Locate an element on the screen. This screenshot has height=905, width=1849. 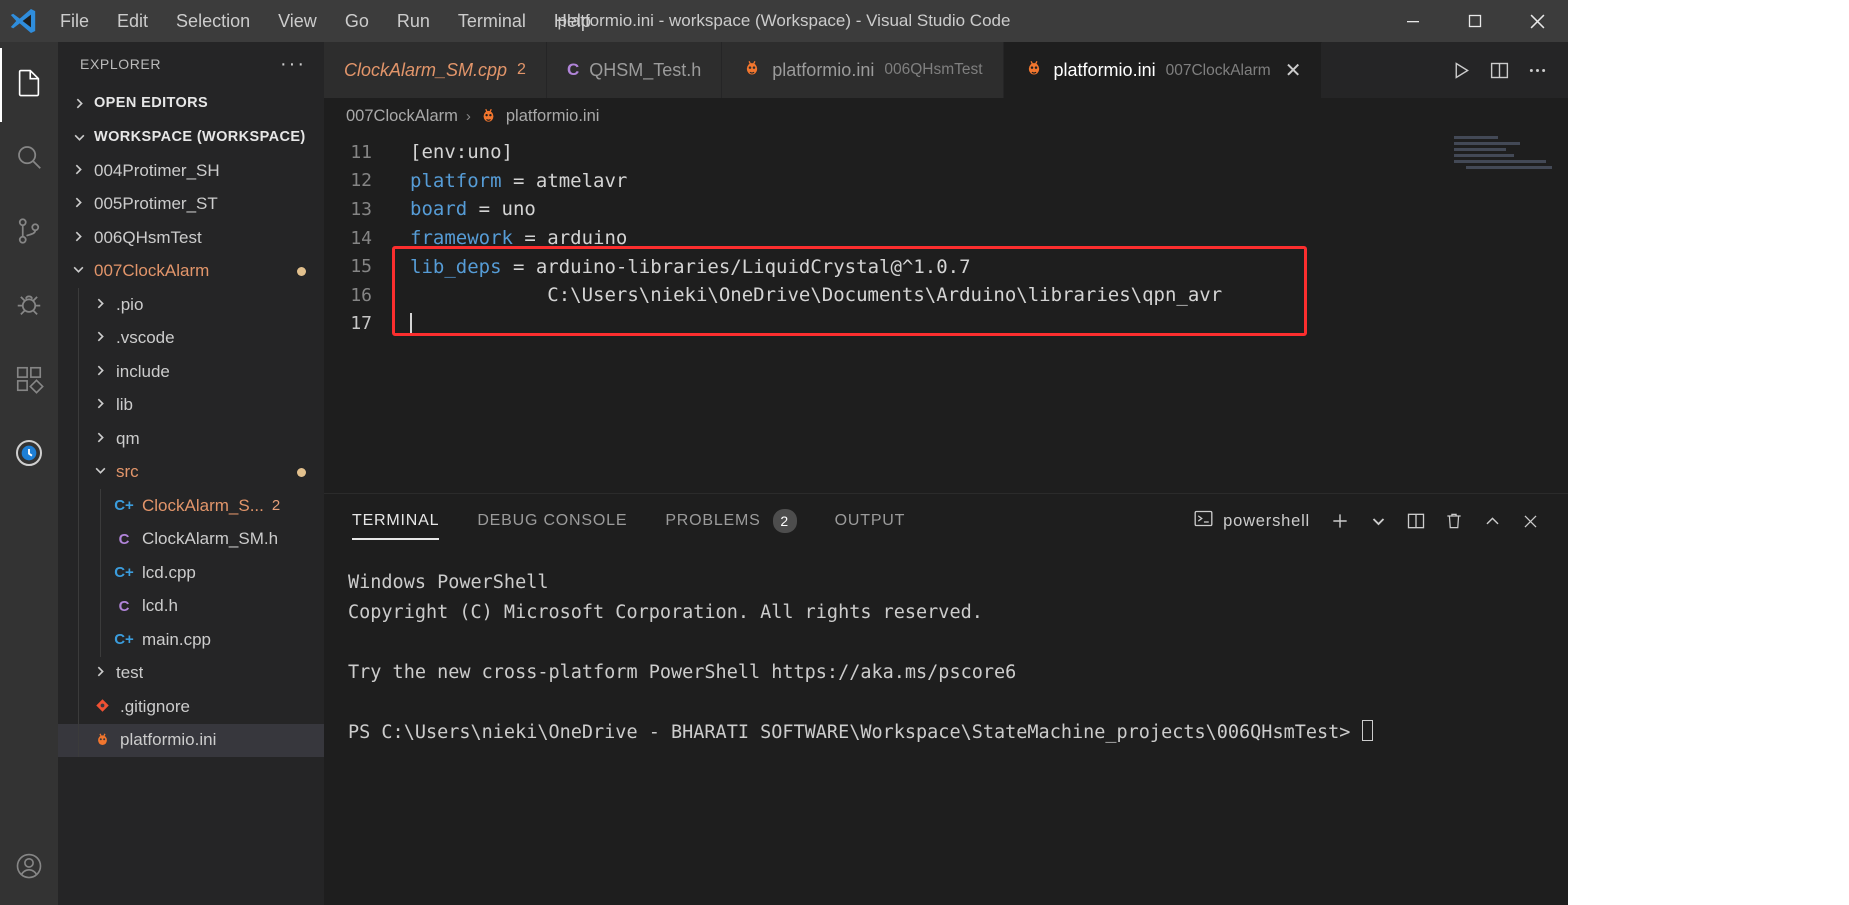
activity-item-platformio is located at coordinates (29, 455).